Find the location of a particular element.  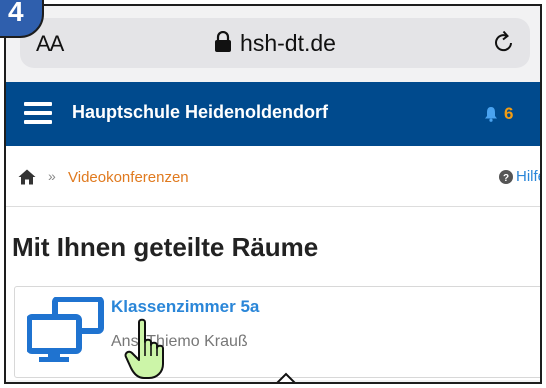

tutorial-step-number: 4 is located at coordinates (16, 13).